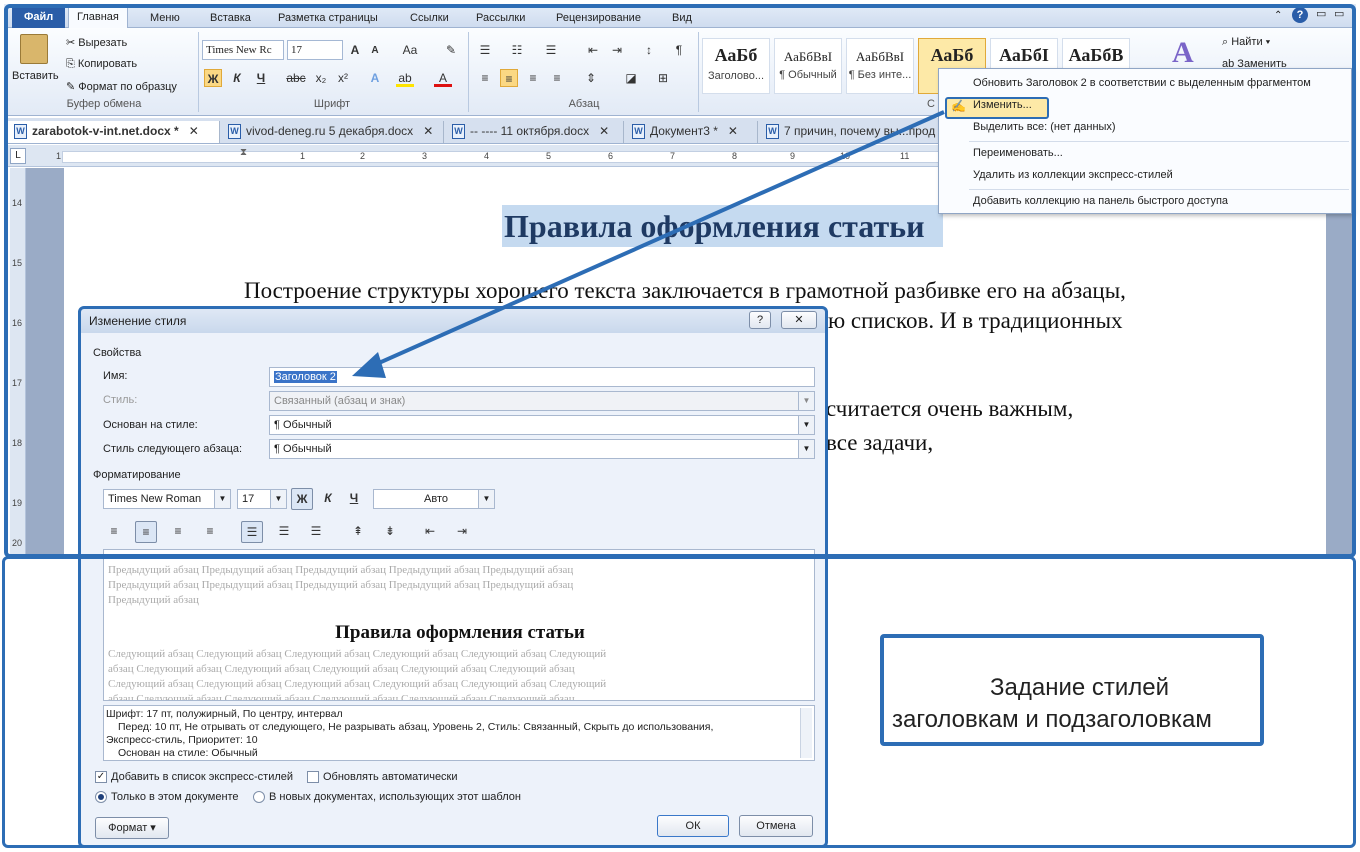 The width and height of the screenshot is (1360, 852). Describe the element at coordinates (1080, 687) in the screenshot. I see `callout-line: Задание стилей` at that location.